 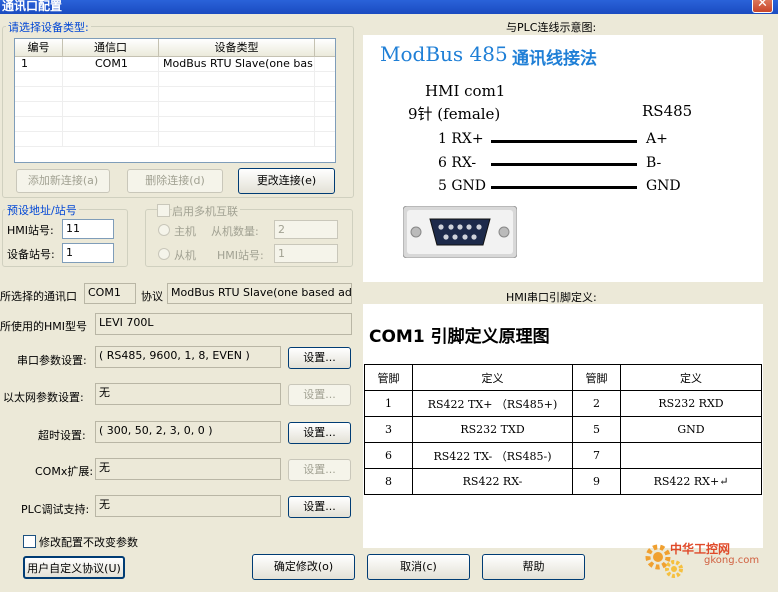 I want to click on device-type-group-title: 请选择设备类型:, so click(x=48, y=27).